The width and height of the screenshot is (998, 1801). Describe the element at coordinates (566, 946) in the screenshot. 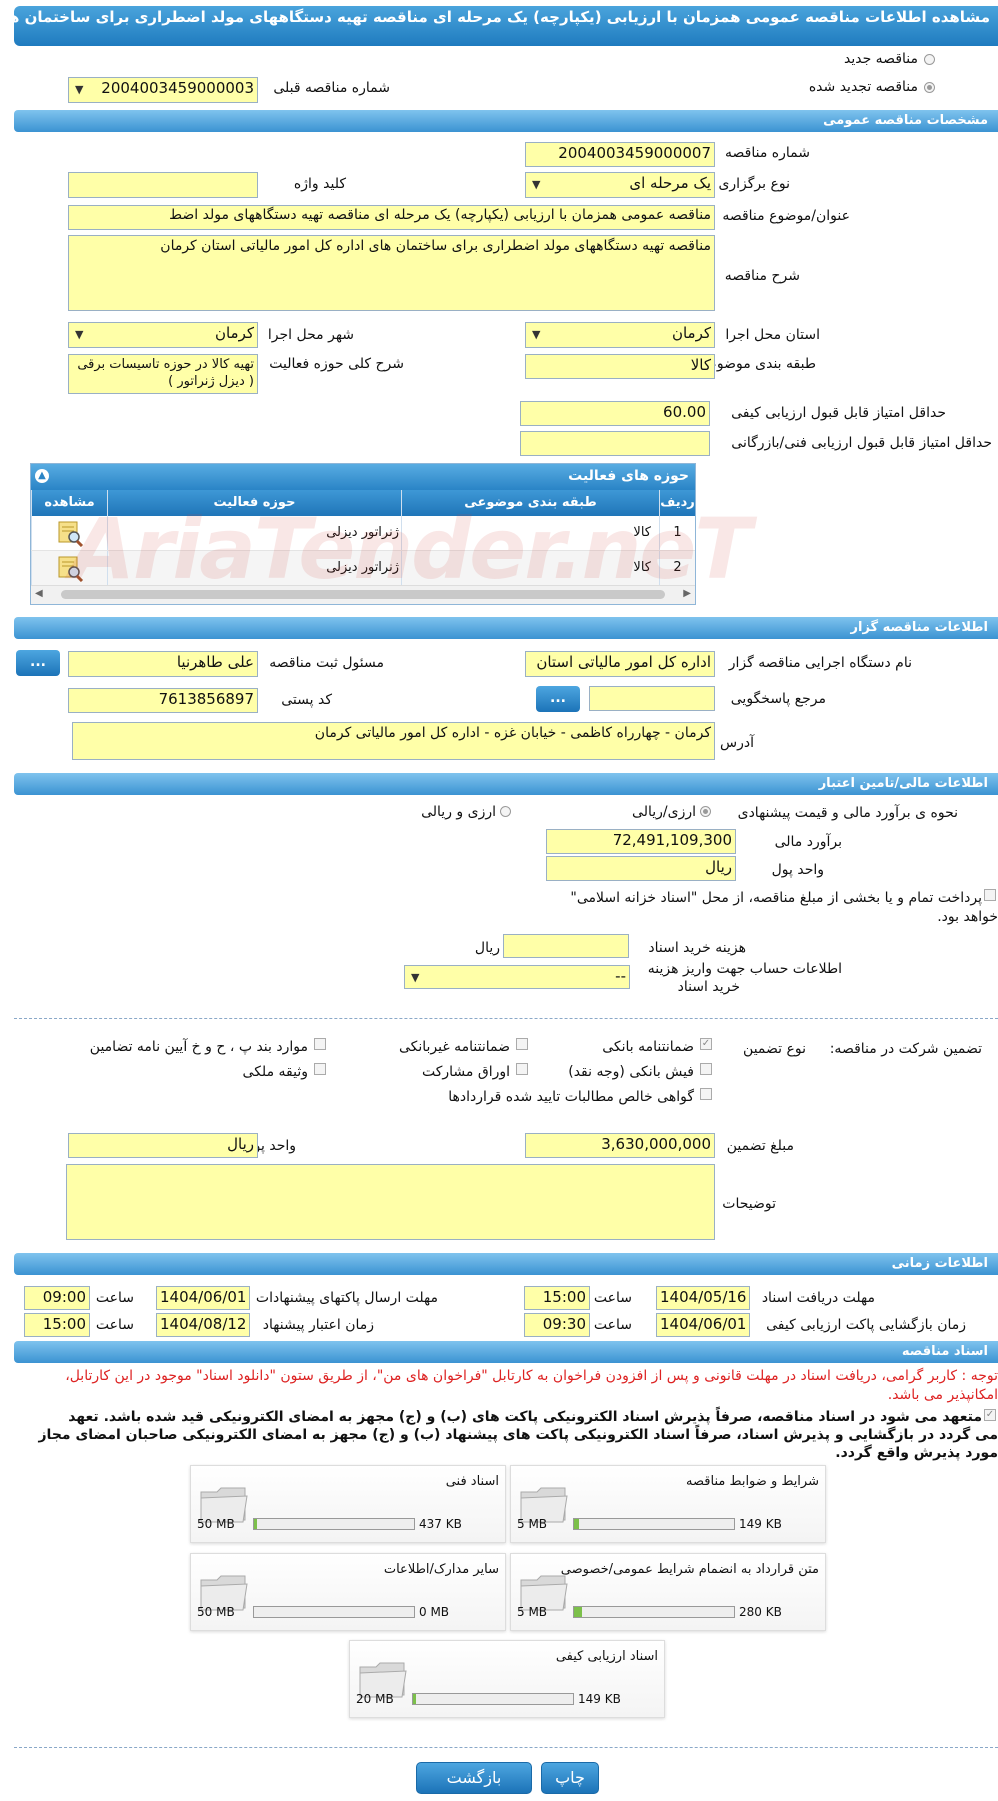

I see `doc-cost-field` at that location.